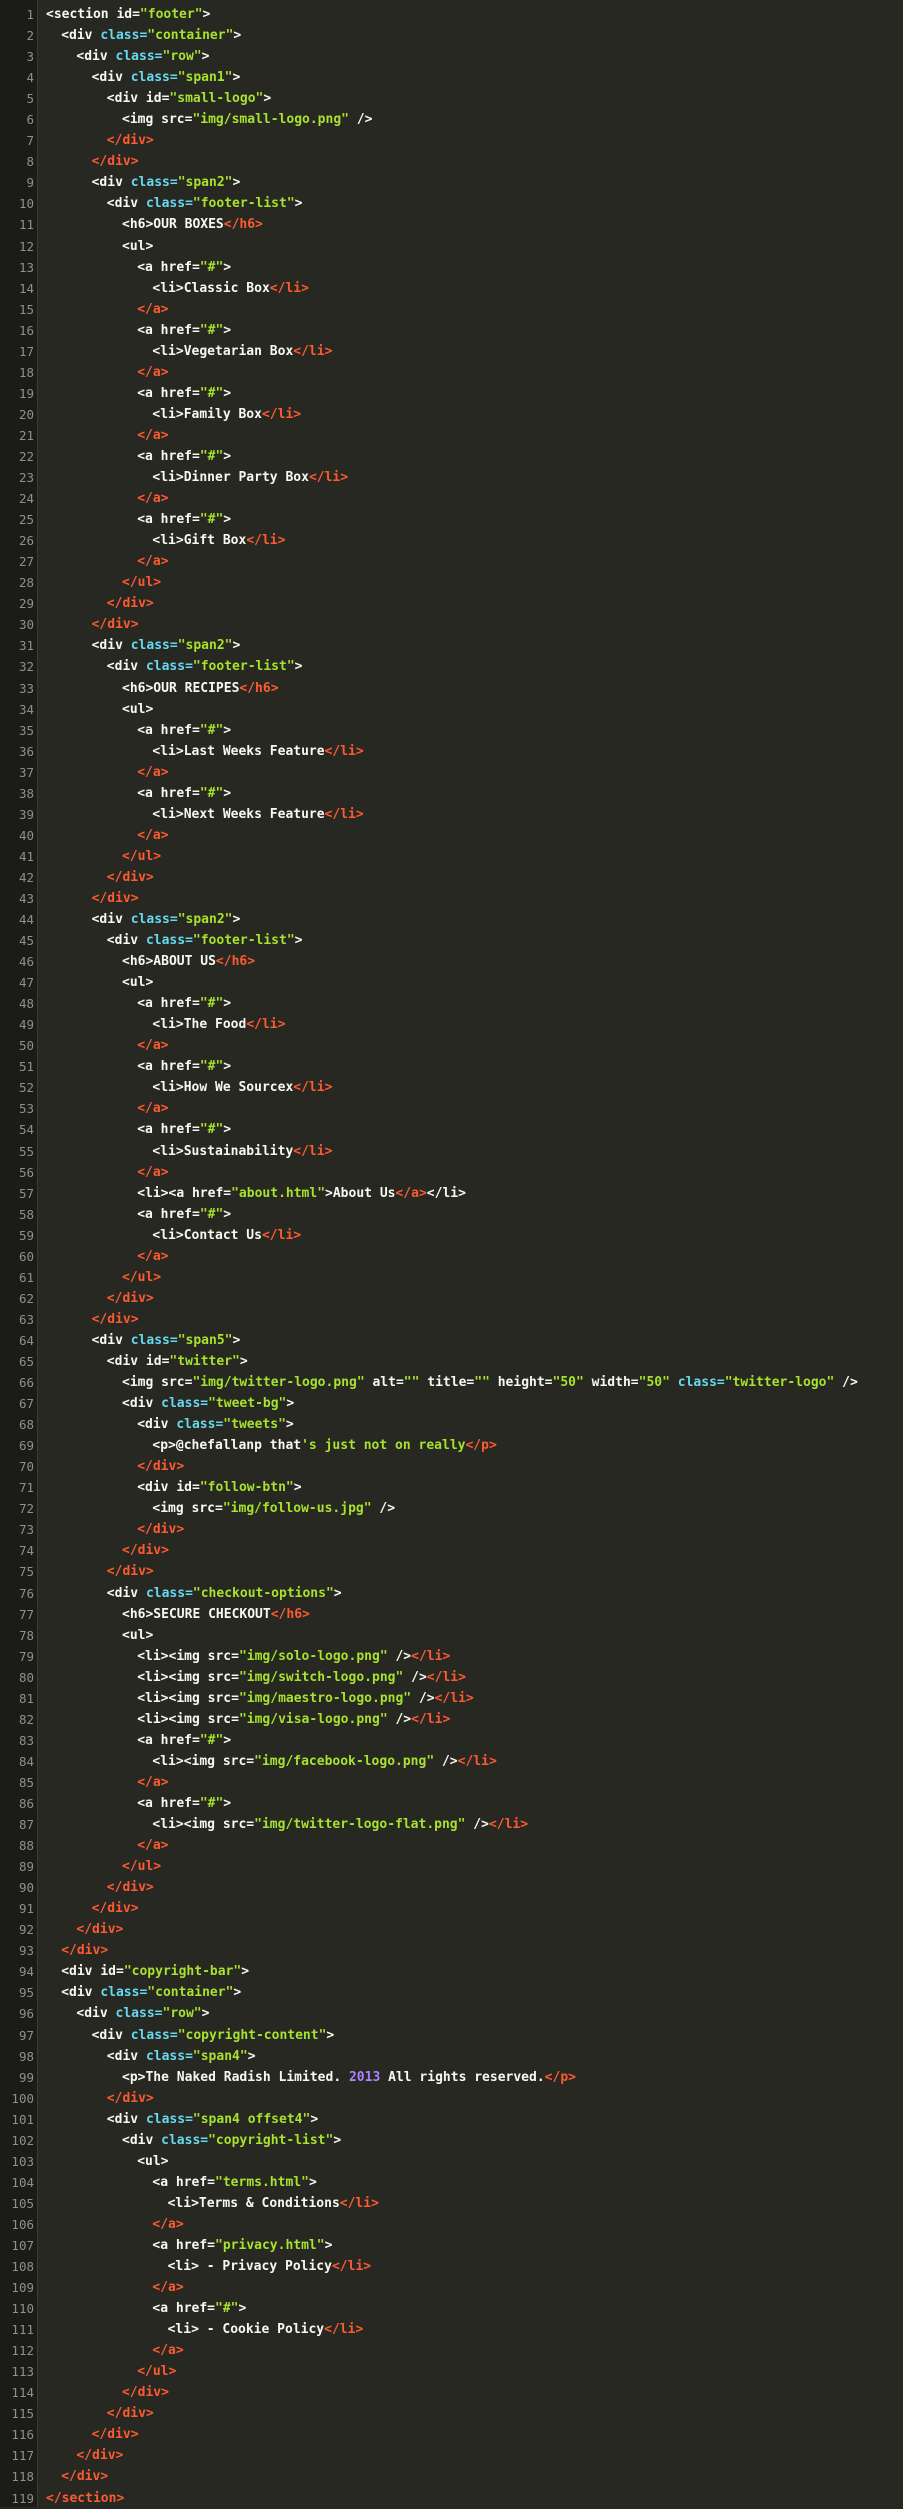  What do you see at coordinates (451, 856) in the screenshot?
I see `code-line: 41 </ul>` at bounding box center [451, 856].